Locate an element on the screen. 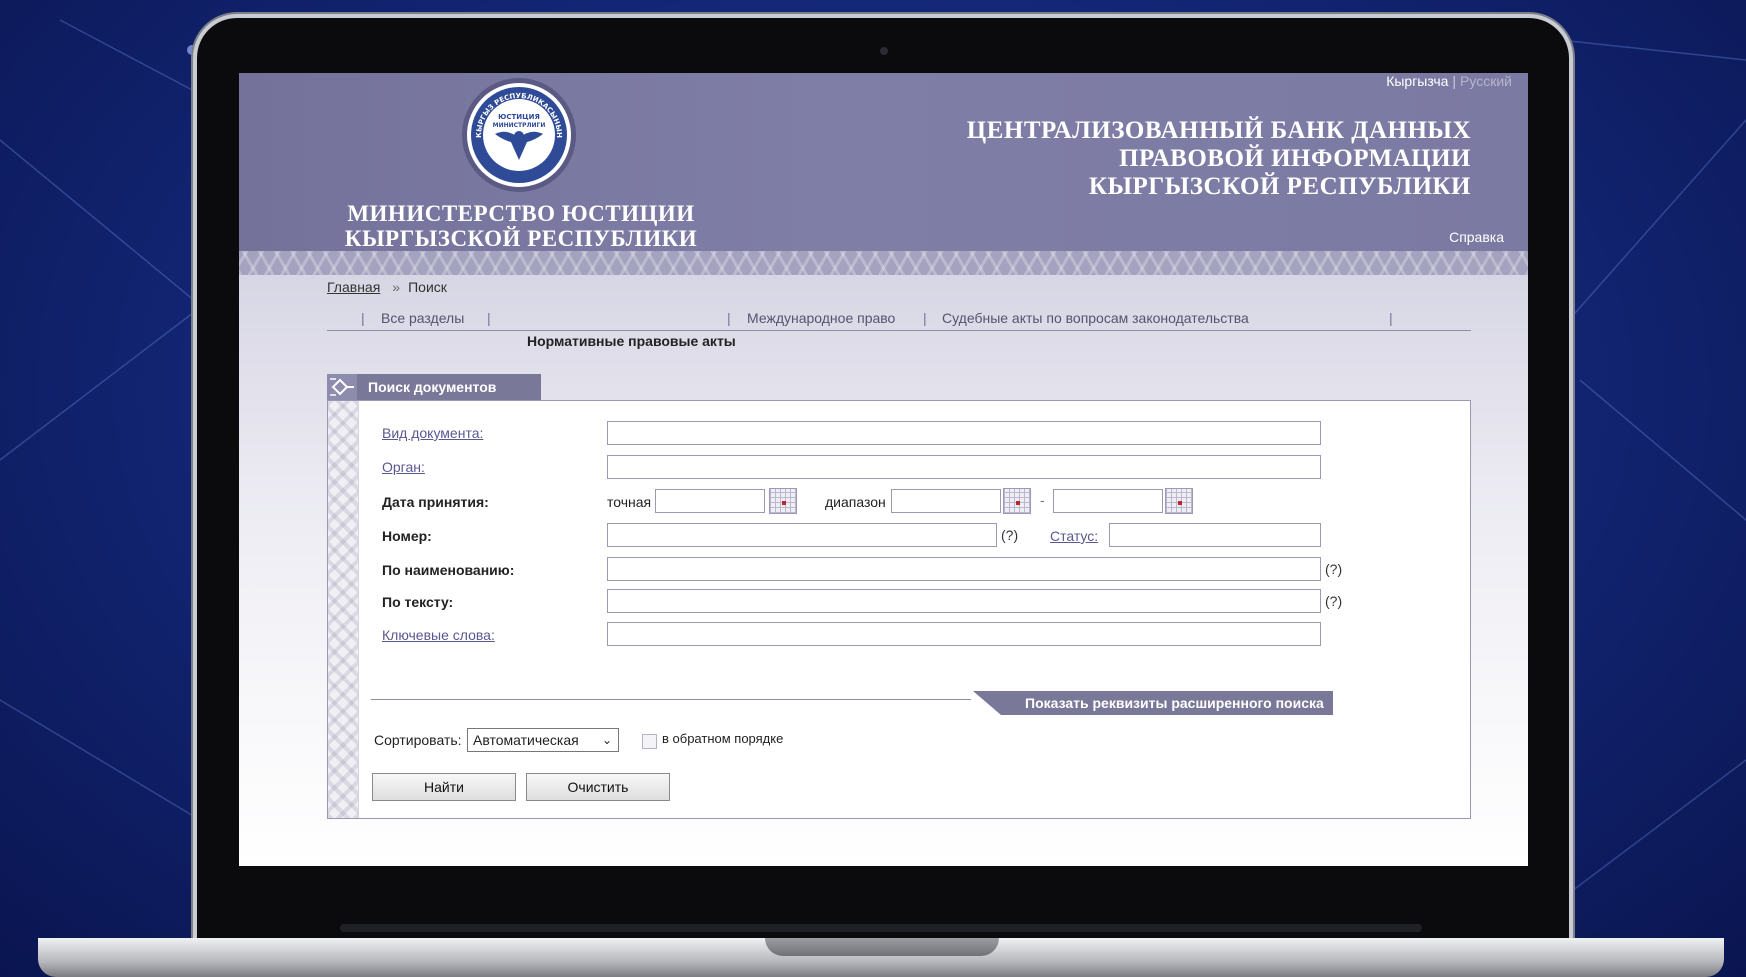  organ-label-link: Орган: is located at coordinates (403, 467).